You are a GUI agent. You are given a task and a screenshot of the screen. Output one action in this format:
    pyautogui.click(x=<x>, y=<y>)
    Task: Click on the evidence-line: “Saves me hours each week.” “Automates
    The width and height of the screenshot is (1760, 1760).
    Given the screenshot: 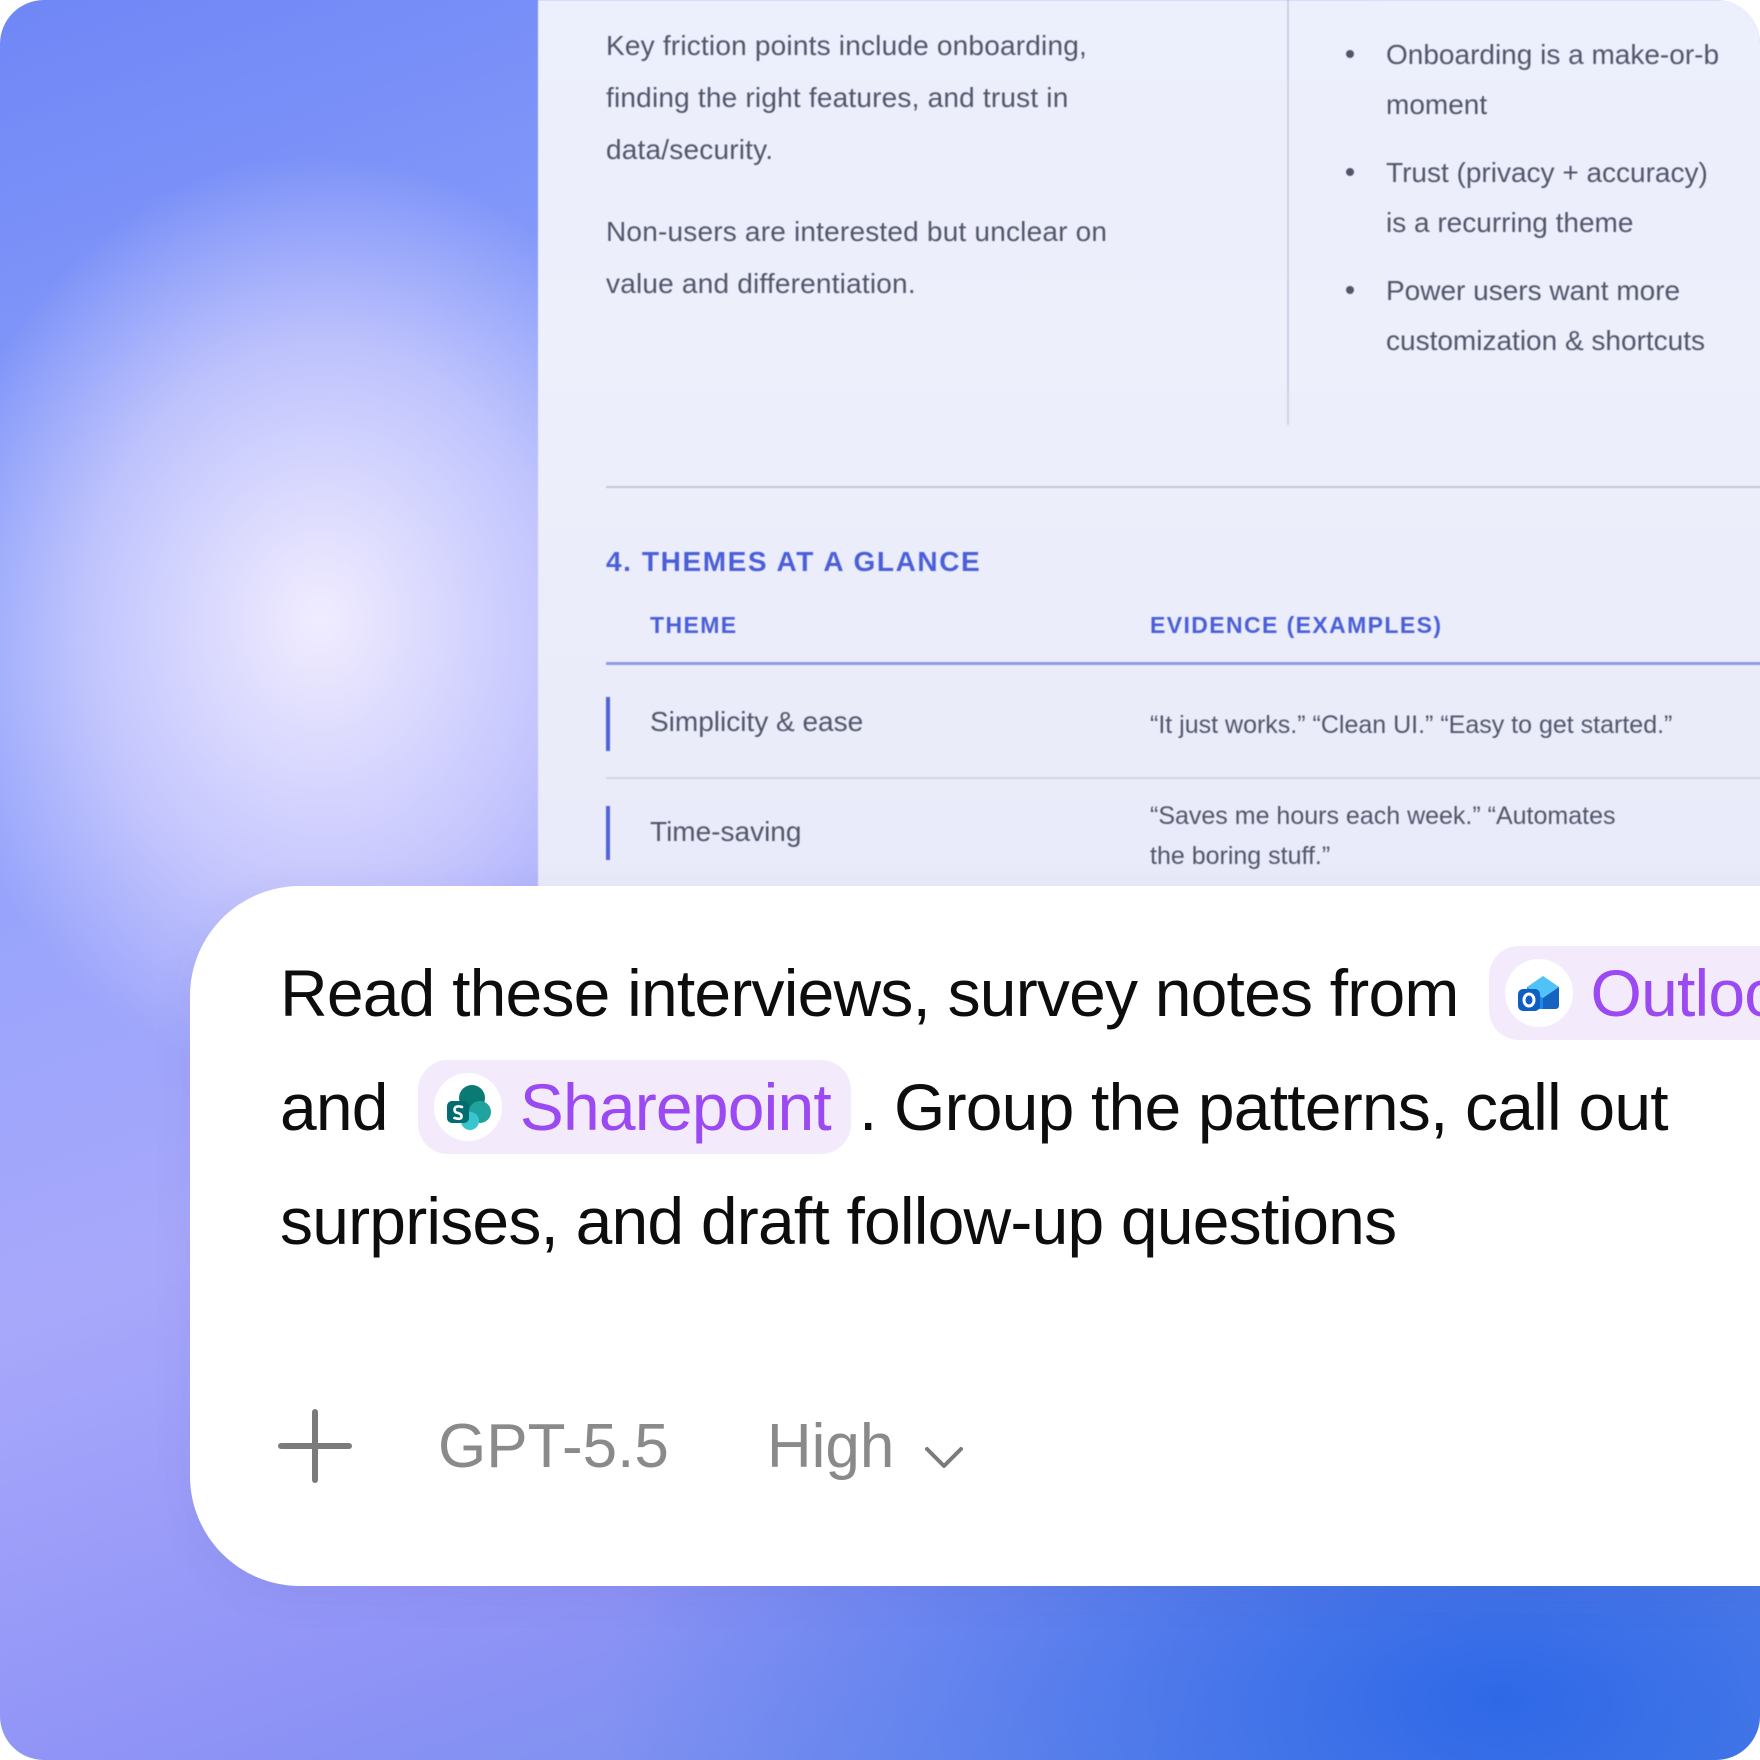 What is the action you would take?
    pyautogui.click(x=1383, y=816)
    